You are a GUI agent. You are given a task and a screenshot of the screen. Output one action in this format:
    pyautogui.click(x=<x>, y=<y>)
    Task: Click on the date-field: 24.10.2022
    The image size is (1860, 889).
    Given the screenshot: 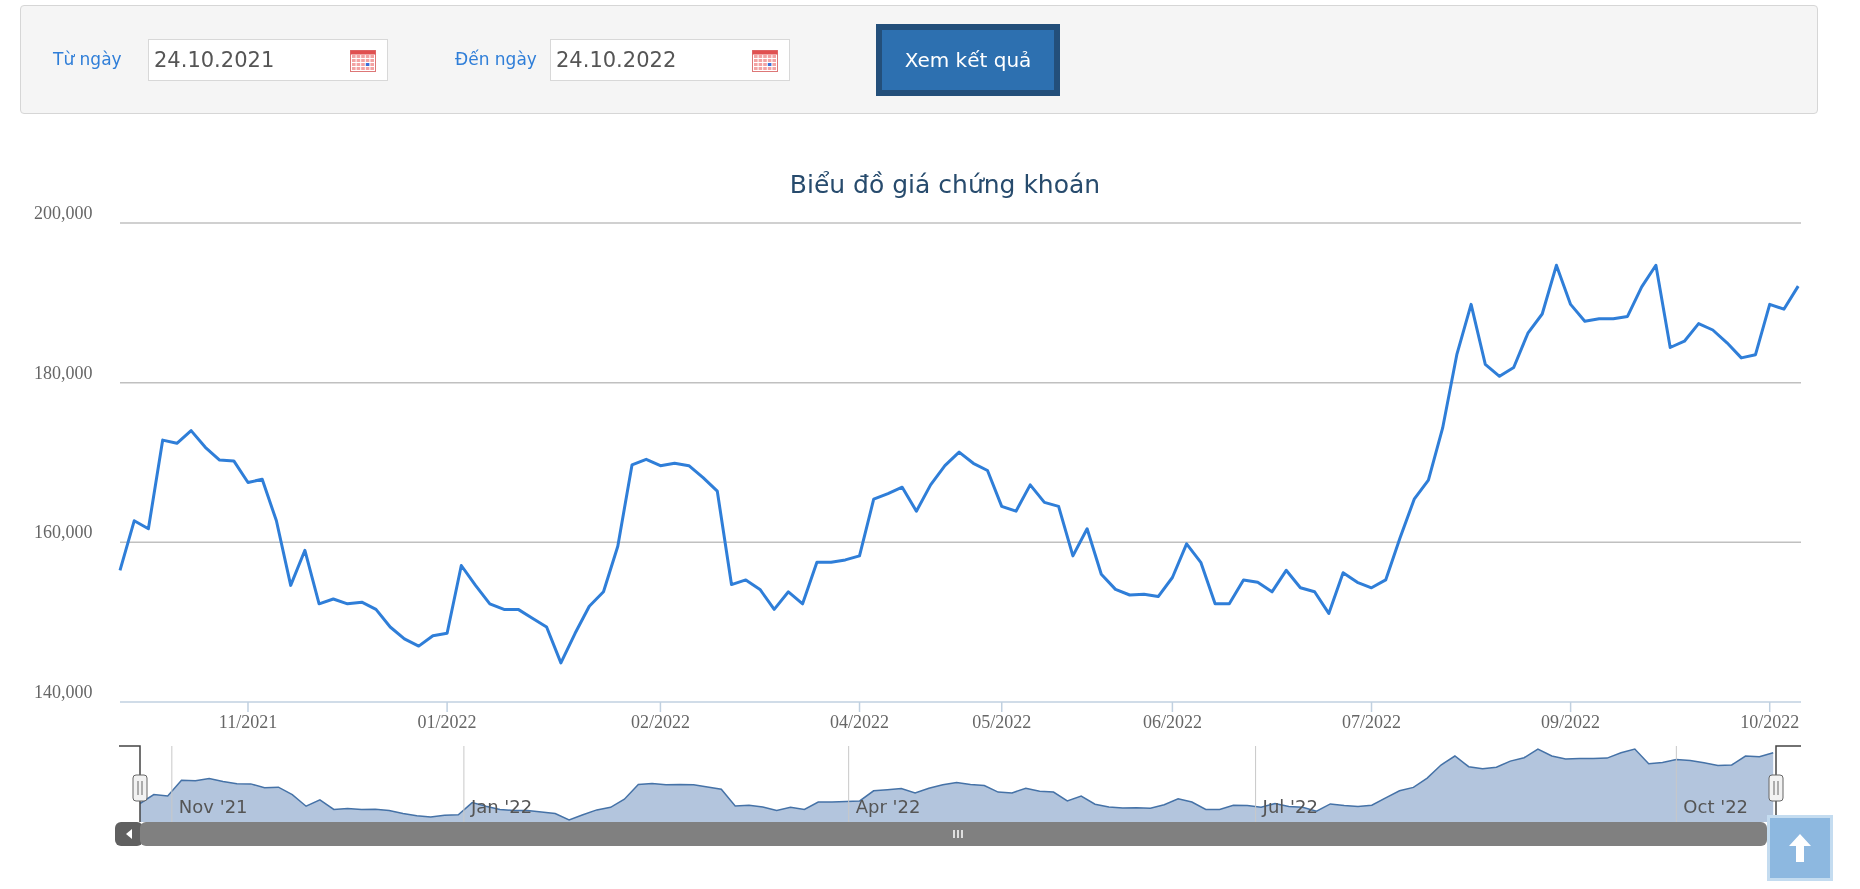 What is the action you would take?
    pyautogui.click(x=670, y=59)
    